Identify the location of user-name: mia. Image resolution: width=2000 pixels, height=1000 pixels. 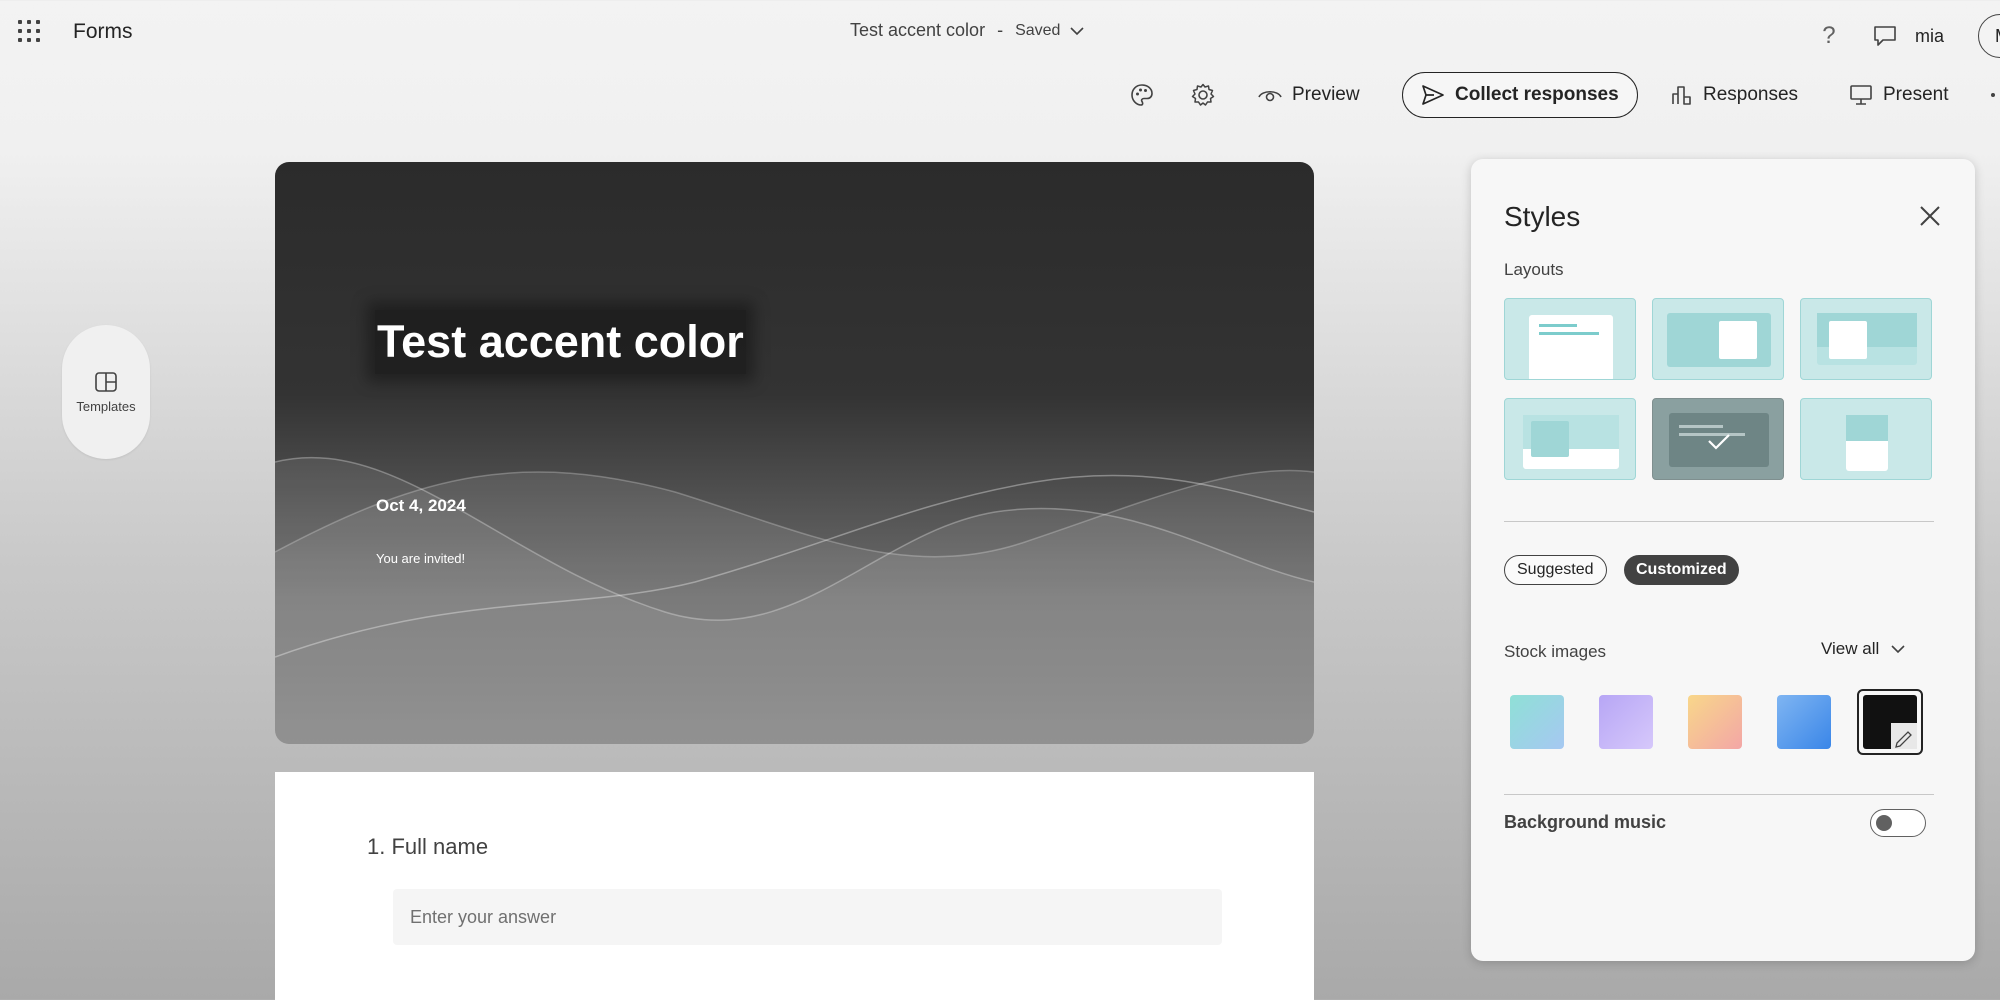
(1929, 35).